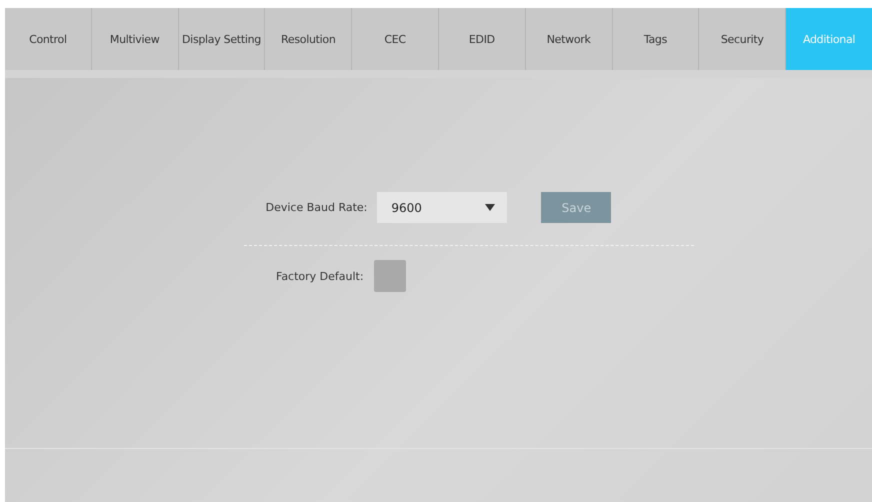 The width and height of the screenshot is (872, 502). What do you see at coordinates (490, 207) in the screenshot?
I see `caret-icon` at bounding box center [490, 207].